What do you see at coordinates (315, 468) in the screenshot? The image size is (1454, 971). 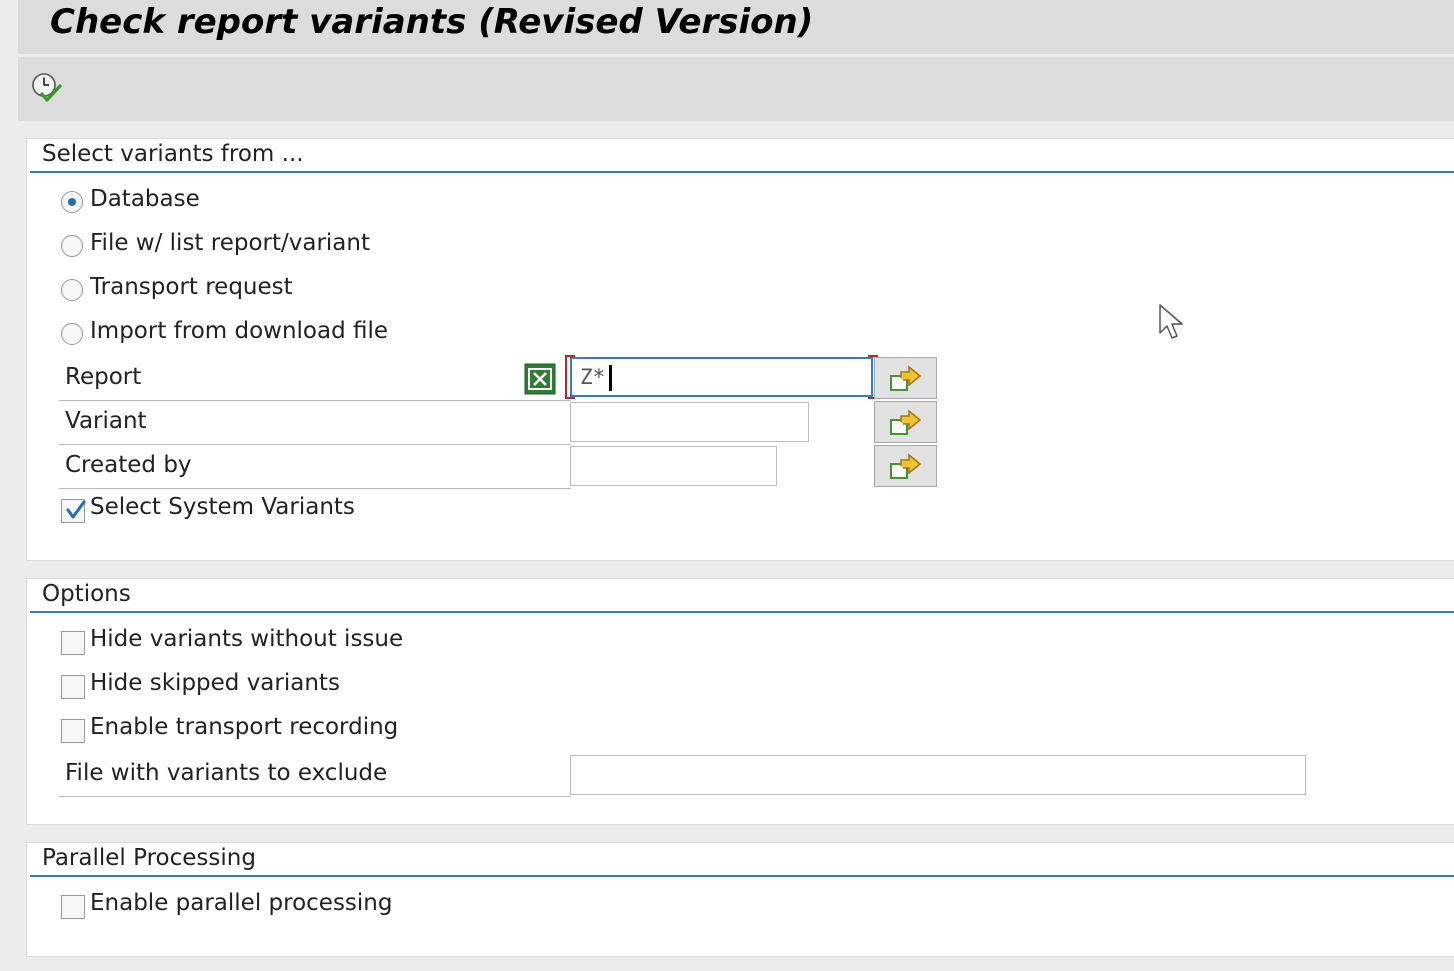 I see `created-by-field-row: Created by` at bounding box center [315, 468].